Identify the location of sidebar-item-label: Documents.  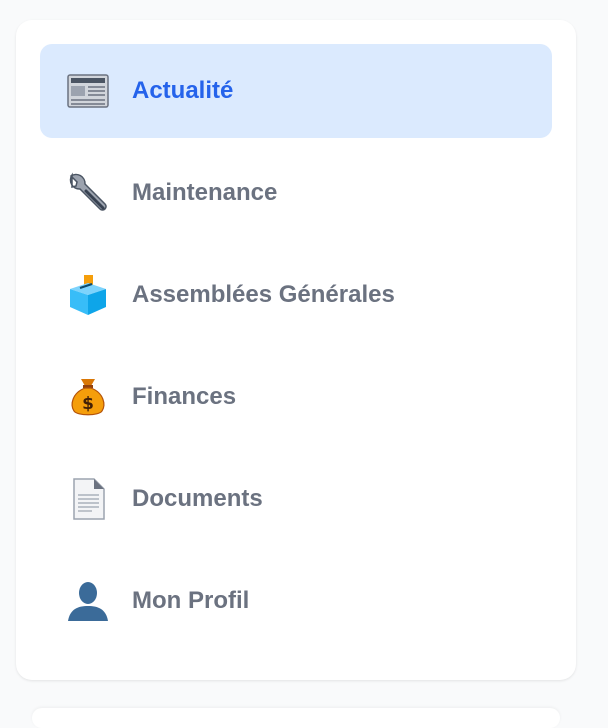
(197, 498).